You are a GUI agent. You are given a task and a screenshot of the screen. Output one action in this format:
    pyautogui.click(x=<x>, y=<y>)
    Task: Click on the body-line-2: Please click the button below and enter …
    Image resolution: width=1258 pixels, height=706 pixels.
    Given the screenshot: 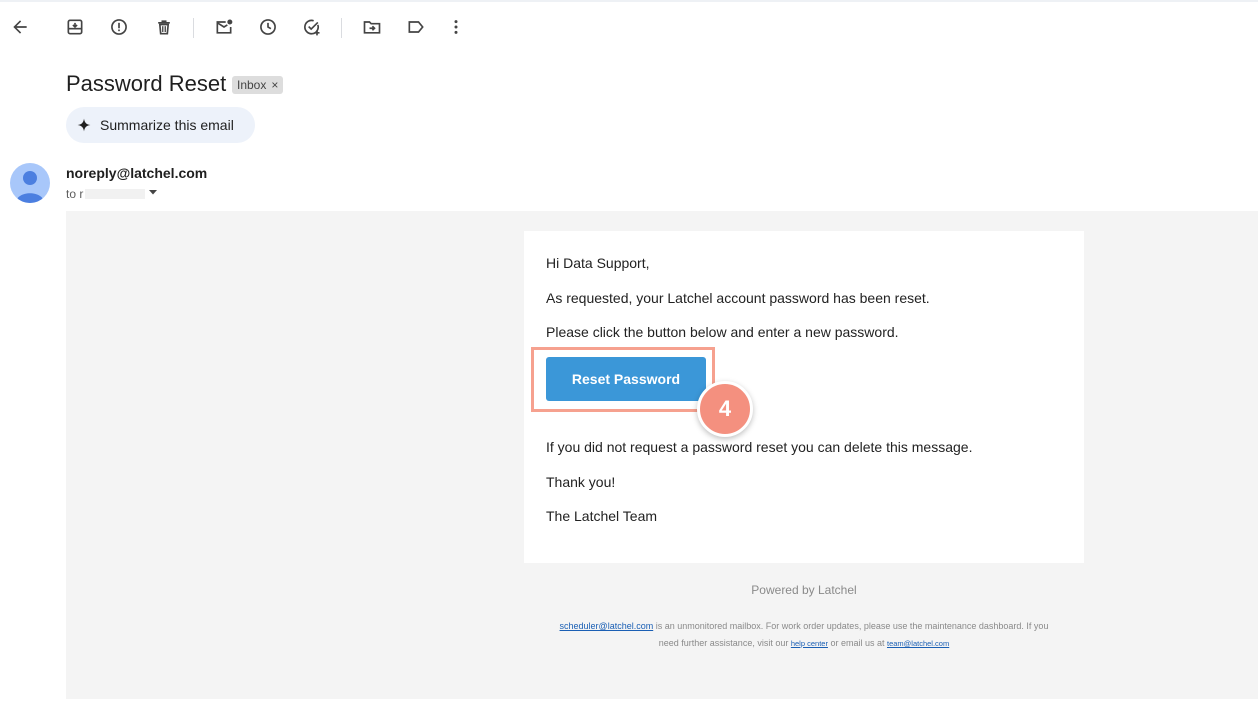 What is the action you would take?
    pyautogui.click(x=722, y=332)
    